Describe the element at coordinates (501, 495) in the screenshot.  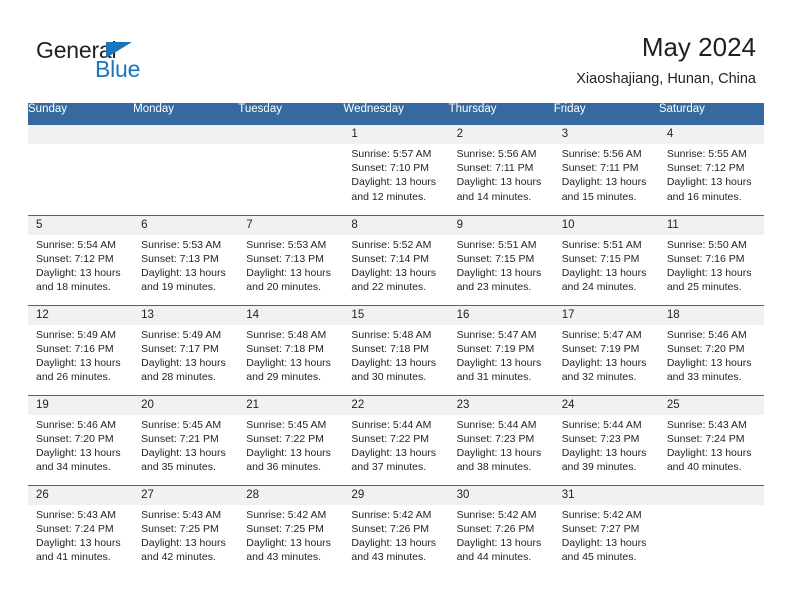
I see `day-number: 30` at that location.